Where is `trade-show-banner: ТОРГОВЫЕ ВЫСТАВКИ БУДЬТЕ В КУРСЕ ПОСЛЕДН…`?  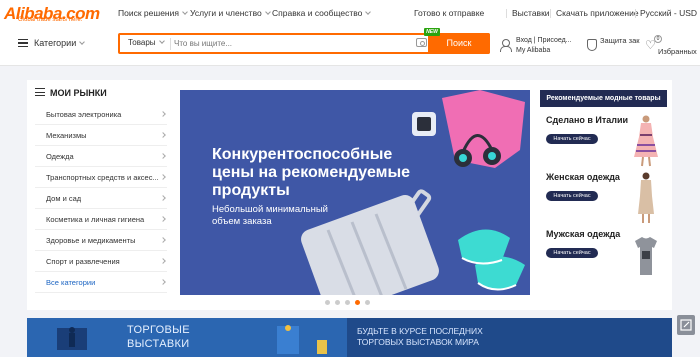 trade-show-banner: ТОРГОВЫЕ ВЫСТАВКИ БУДЬТЕ В КУРСЕ ПОСЛЕДН… is located at coordinates (349, 337).